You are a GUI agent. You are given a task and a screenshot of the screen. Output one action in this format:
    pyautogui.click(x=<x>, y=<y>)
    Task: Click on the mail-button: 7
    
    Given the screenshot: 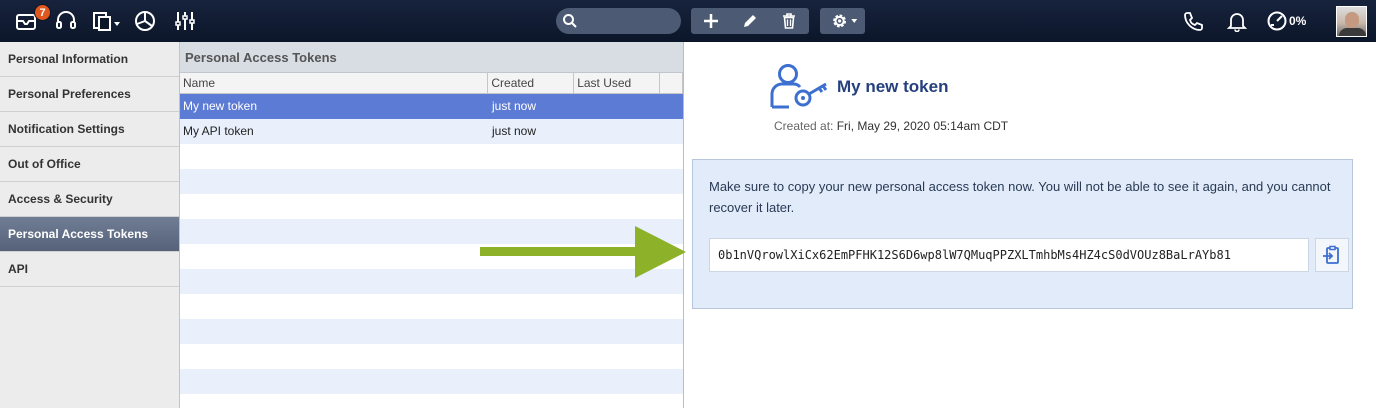 What is the action you would take?
    pyautogui.click(x=29, y=21)
    